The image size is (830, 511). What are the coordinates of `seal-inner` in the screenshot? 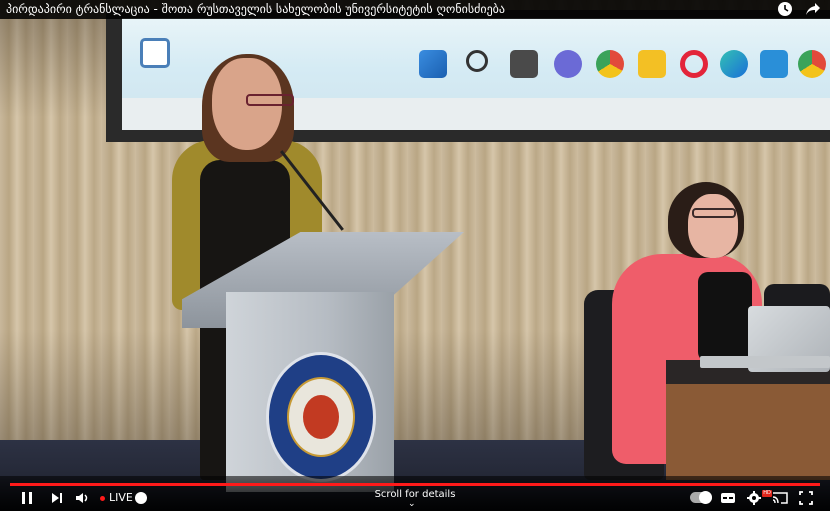 It's located at (321, 417).